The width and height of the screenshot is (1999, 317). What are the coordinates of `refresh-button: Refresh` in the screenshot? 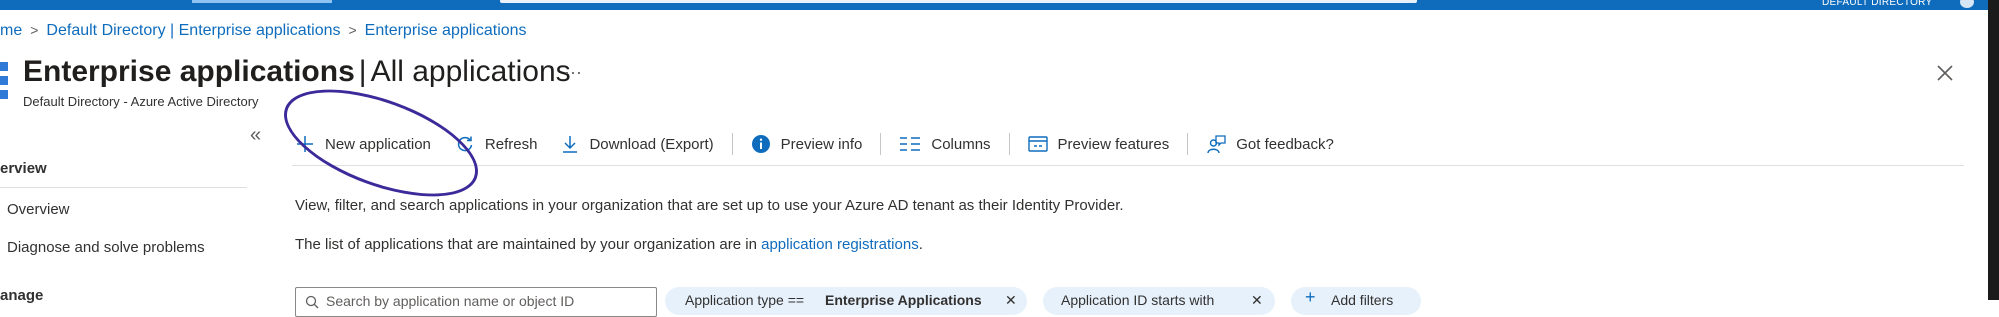 It's located at (496, 144).